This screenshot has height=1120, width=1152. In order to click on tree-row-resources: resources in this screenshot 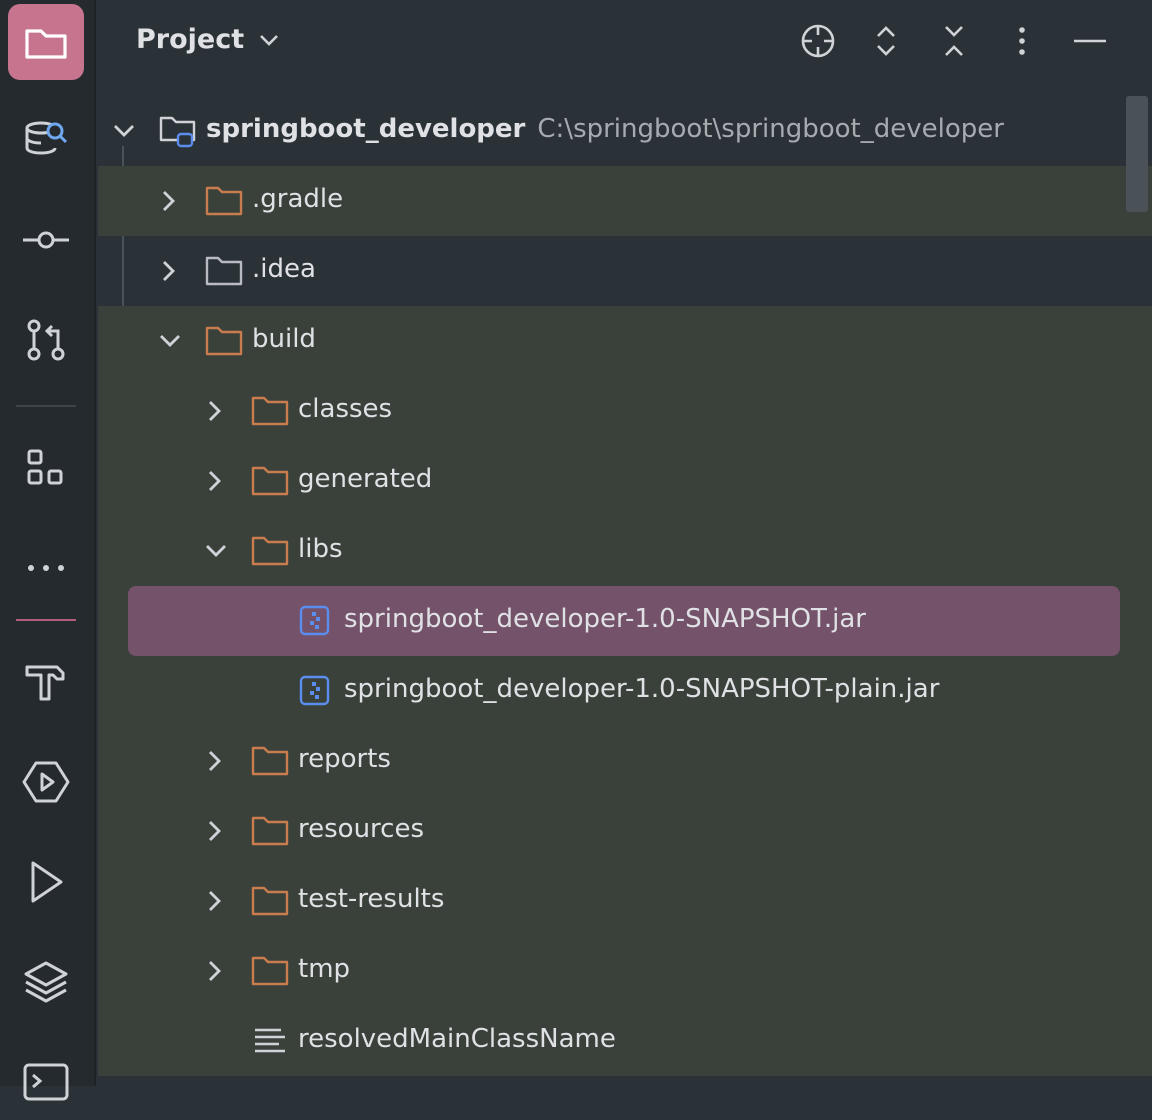, I will do `click(625, 831)`.